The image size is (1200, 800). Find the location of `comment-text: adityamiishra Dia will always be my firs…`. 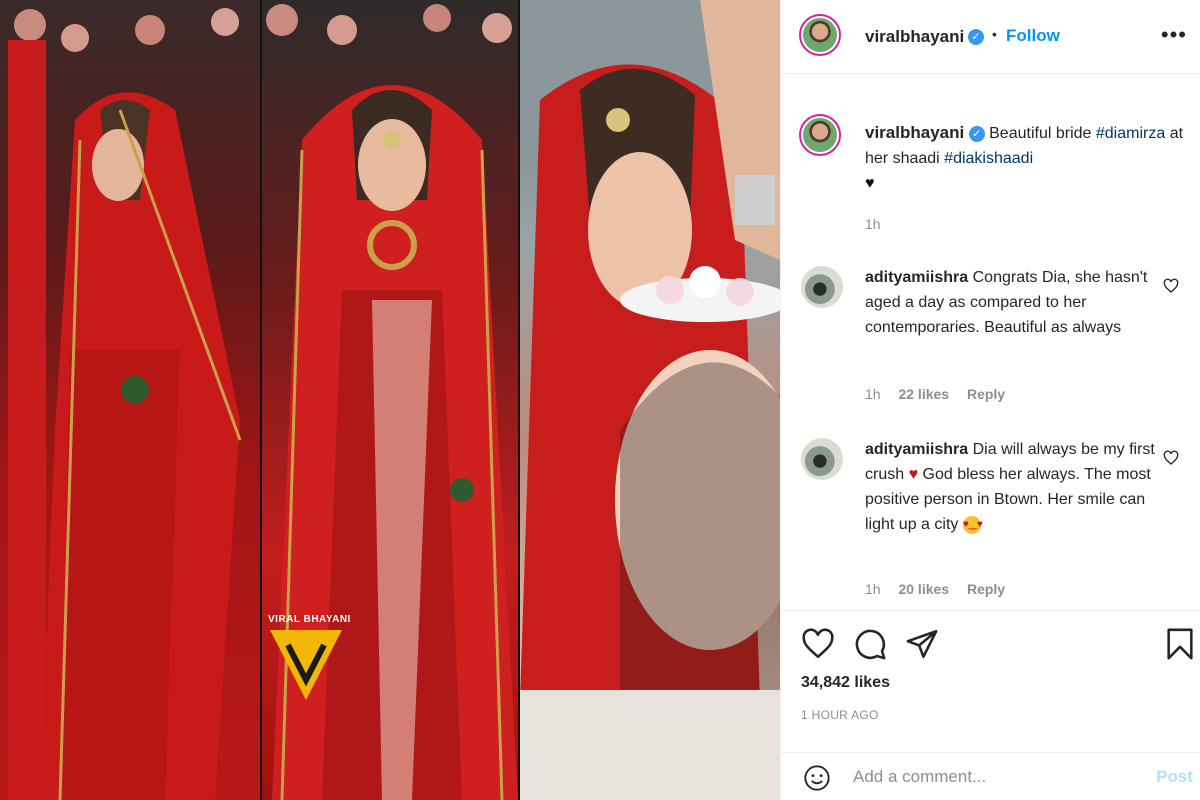

comment-text: adityamiishra Dia will always be my firs… is located at coordinates (1010, 487).